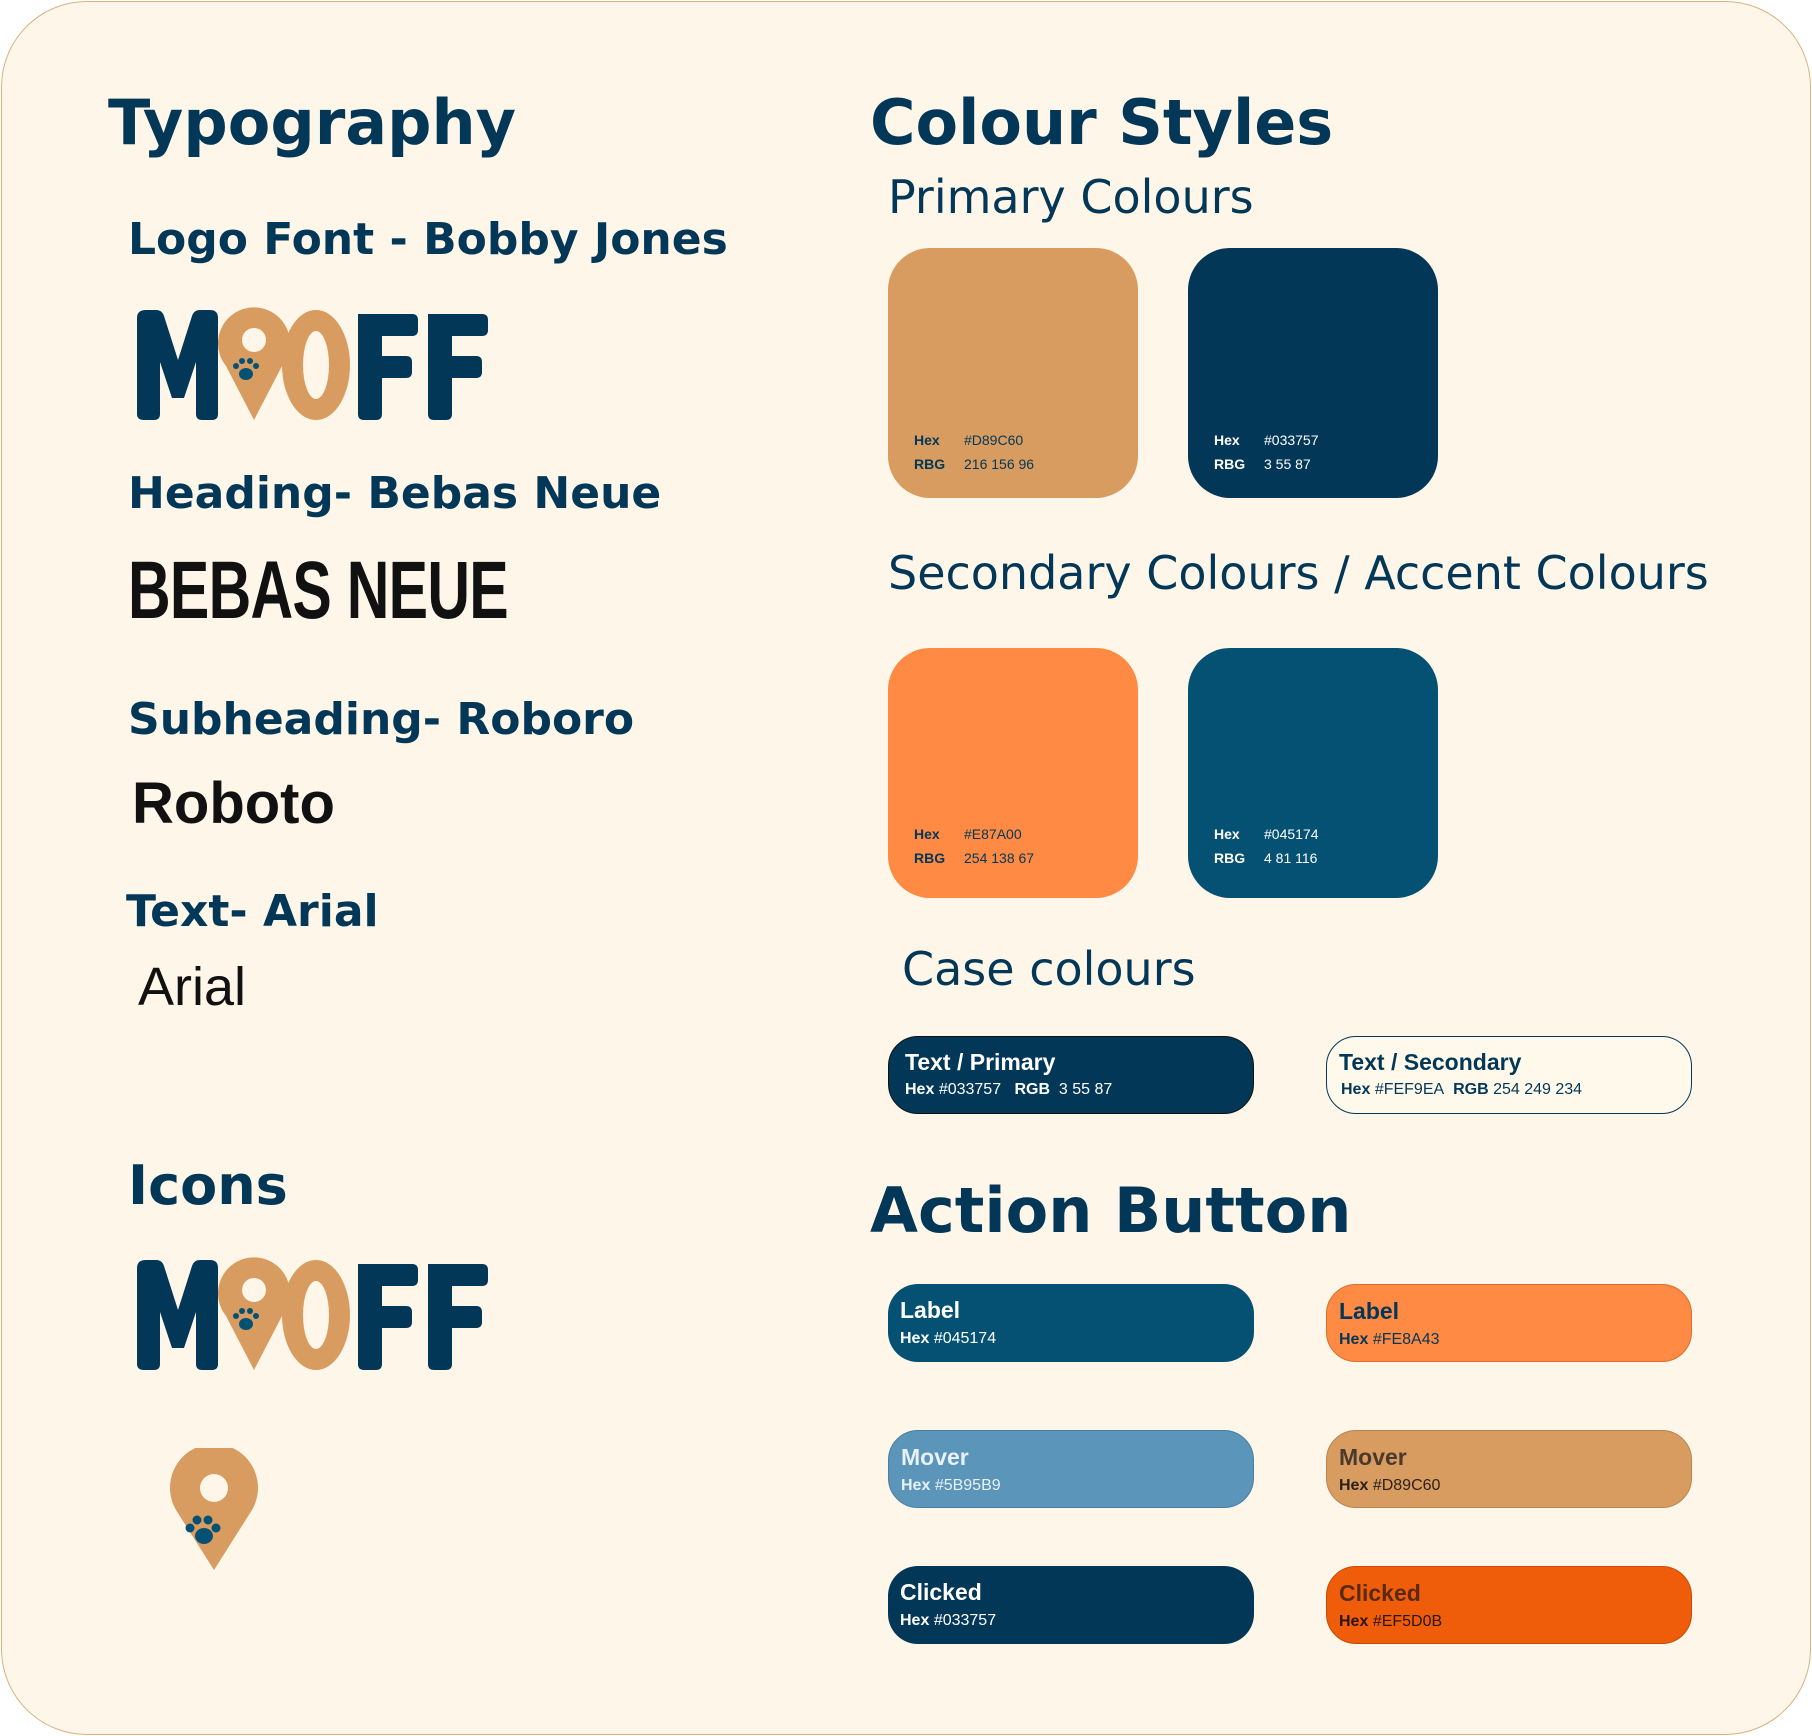 This screenshot has width=1812, height=1736. Describe the element at coordinates (233, 803) in the screenshot. I see `subheading-font-sample: Roboto` at that location.